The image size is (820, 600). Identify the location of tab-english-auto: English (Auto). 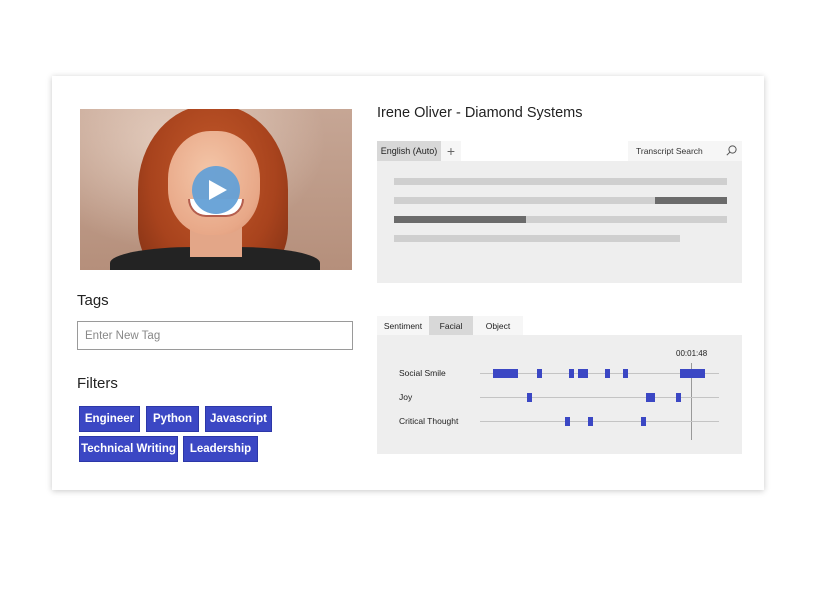
(409, 151).